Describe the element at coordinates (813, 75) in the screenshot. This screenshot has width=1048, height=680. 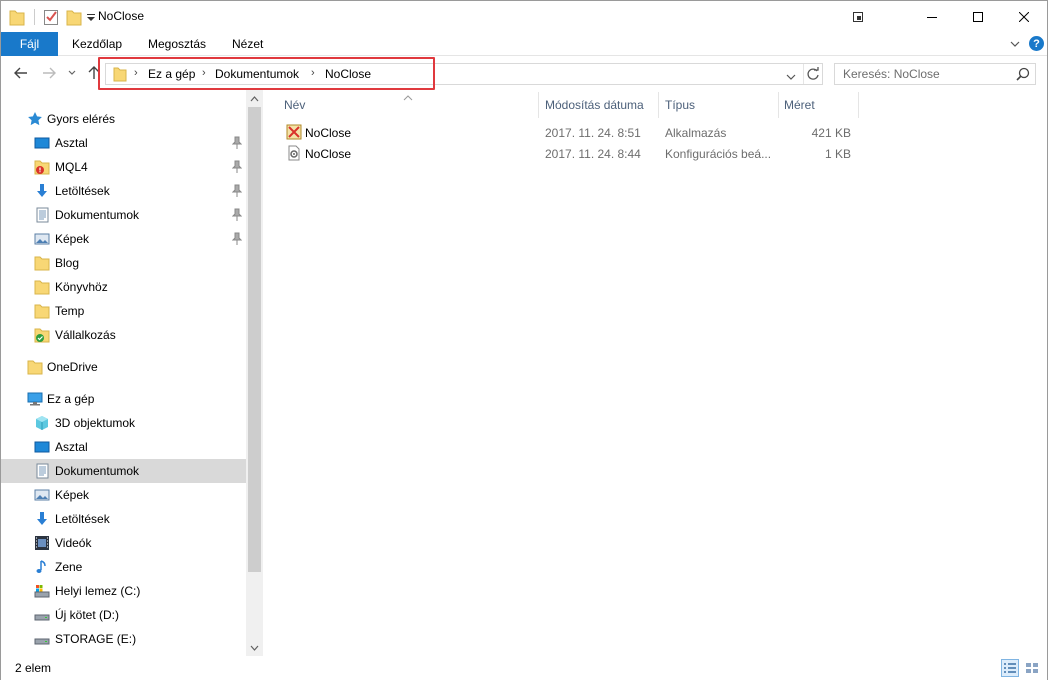
I see `refresh-icon` at that location.